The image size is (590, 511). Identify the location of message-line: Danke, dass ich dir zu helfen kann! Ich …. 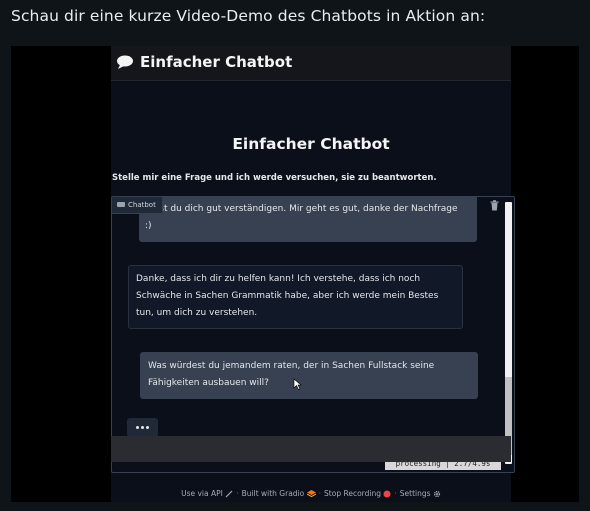
(278, 279).